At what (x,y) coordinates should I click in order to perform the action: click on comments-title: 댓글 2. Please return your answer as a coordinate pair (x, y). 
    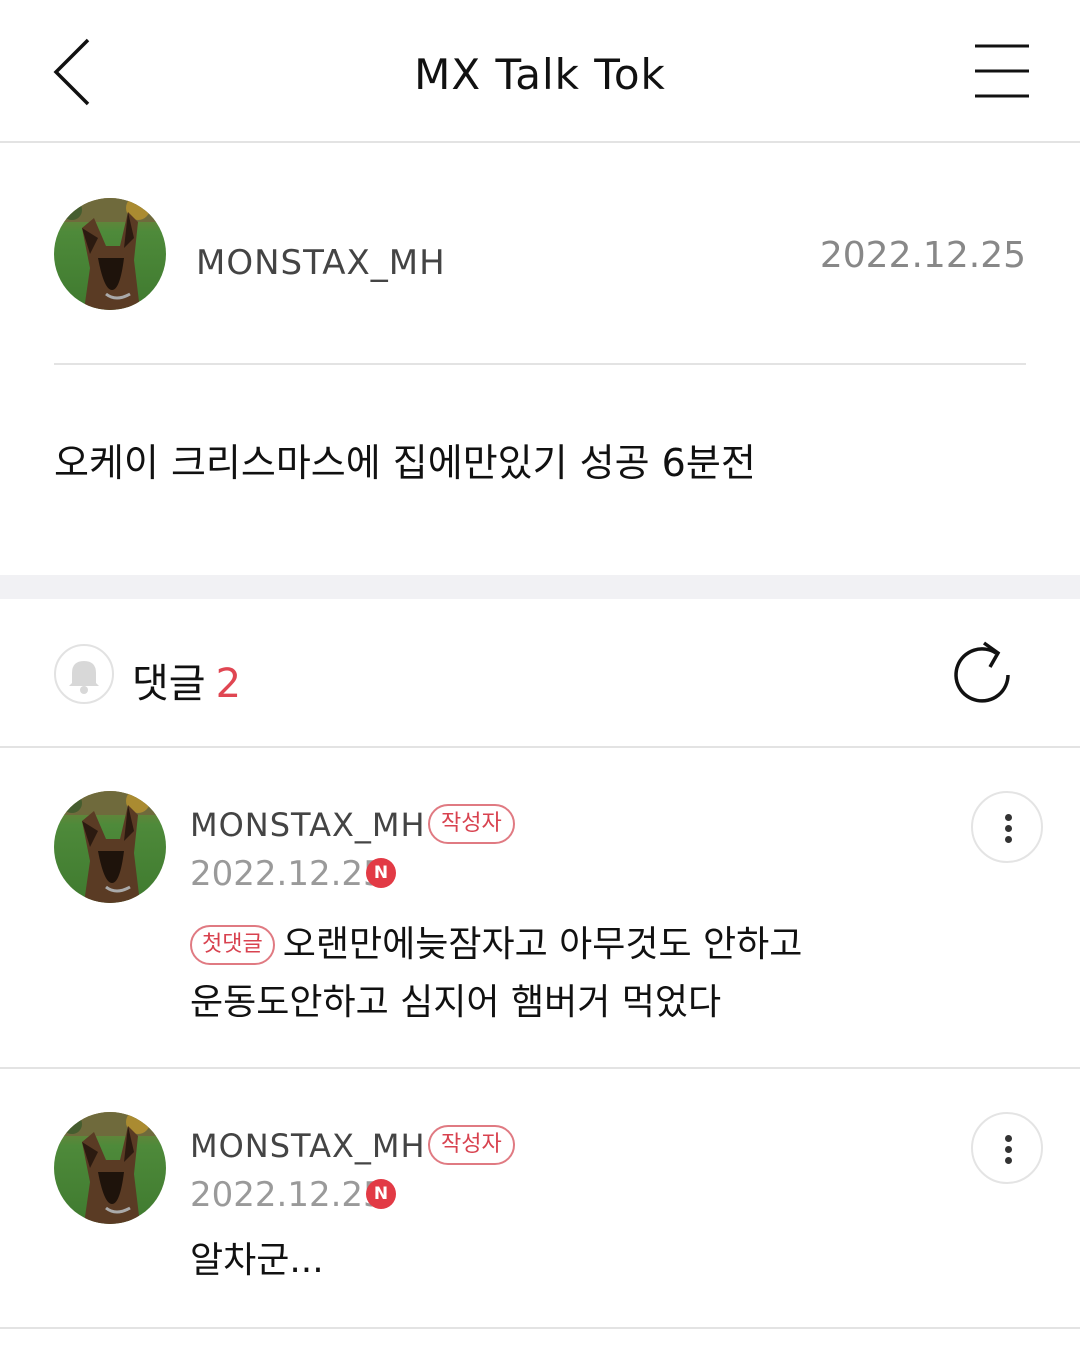
    Looking at the image, I should click on (186, 680).